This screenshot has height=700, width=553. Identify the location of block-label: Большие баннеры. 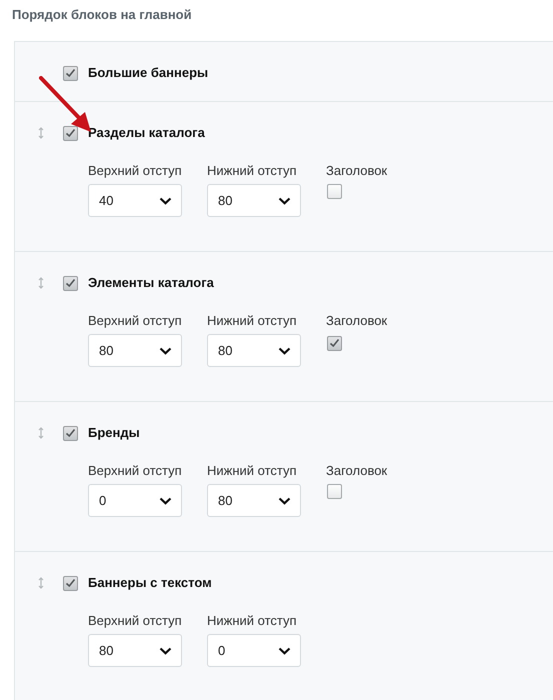
(148, 73).